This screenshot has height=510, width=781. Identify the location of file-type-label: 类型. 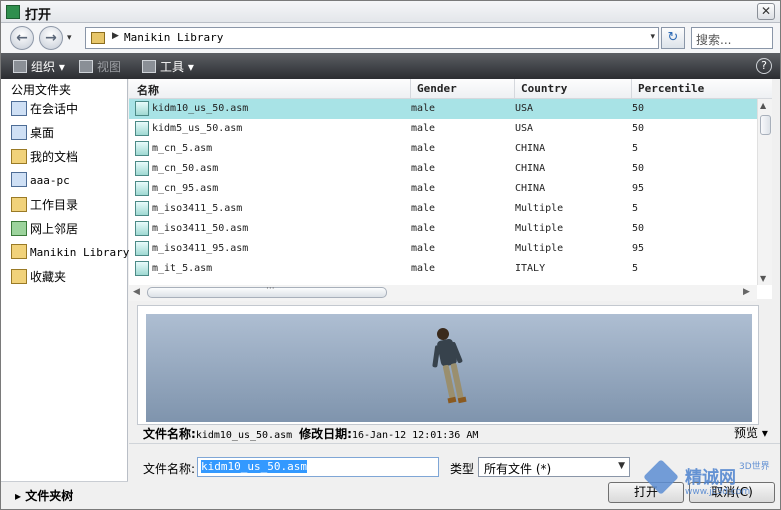
(462, 469).